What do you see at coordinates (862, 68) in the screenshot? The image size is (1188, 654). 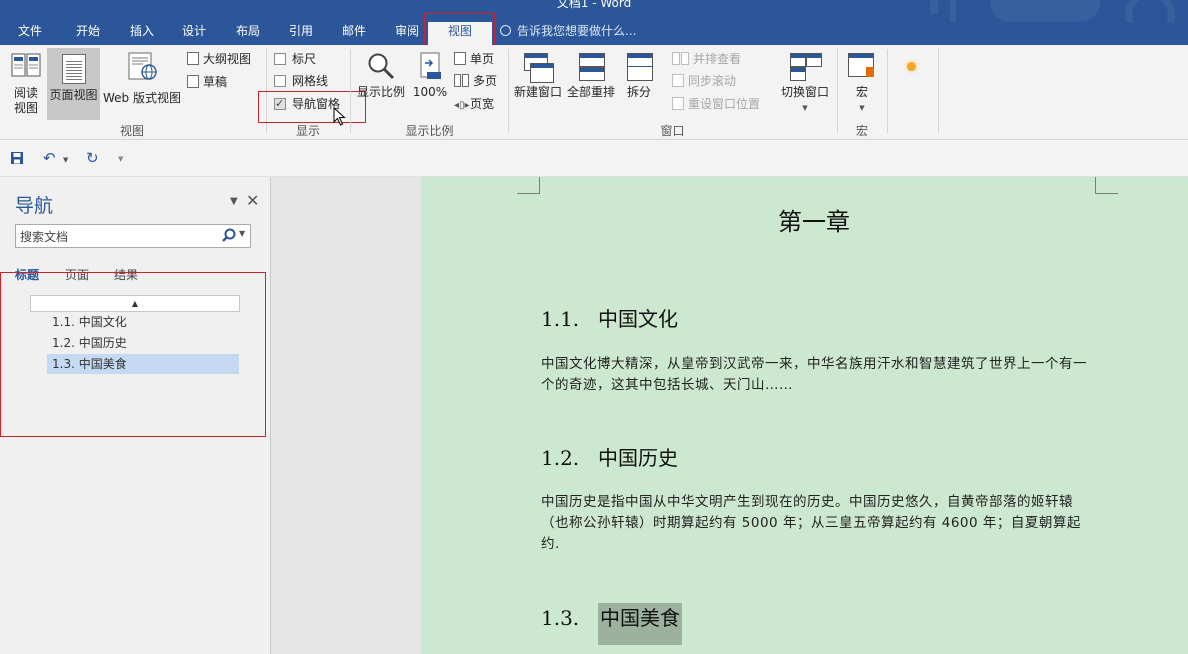 I see `macros-icon` at bounding box center [862, 68].